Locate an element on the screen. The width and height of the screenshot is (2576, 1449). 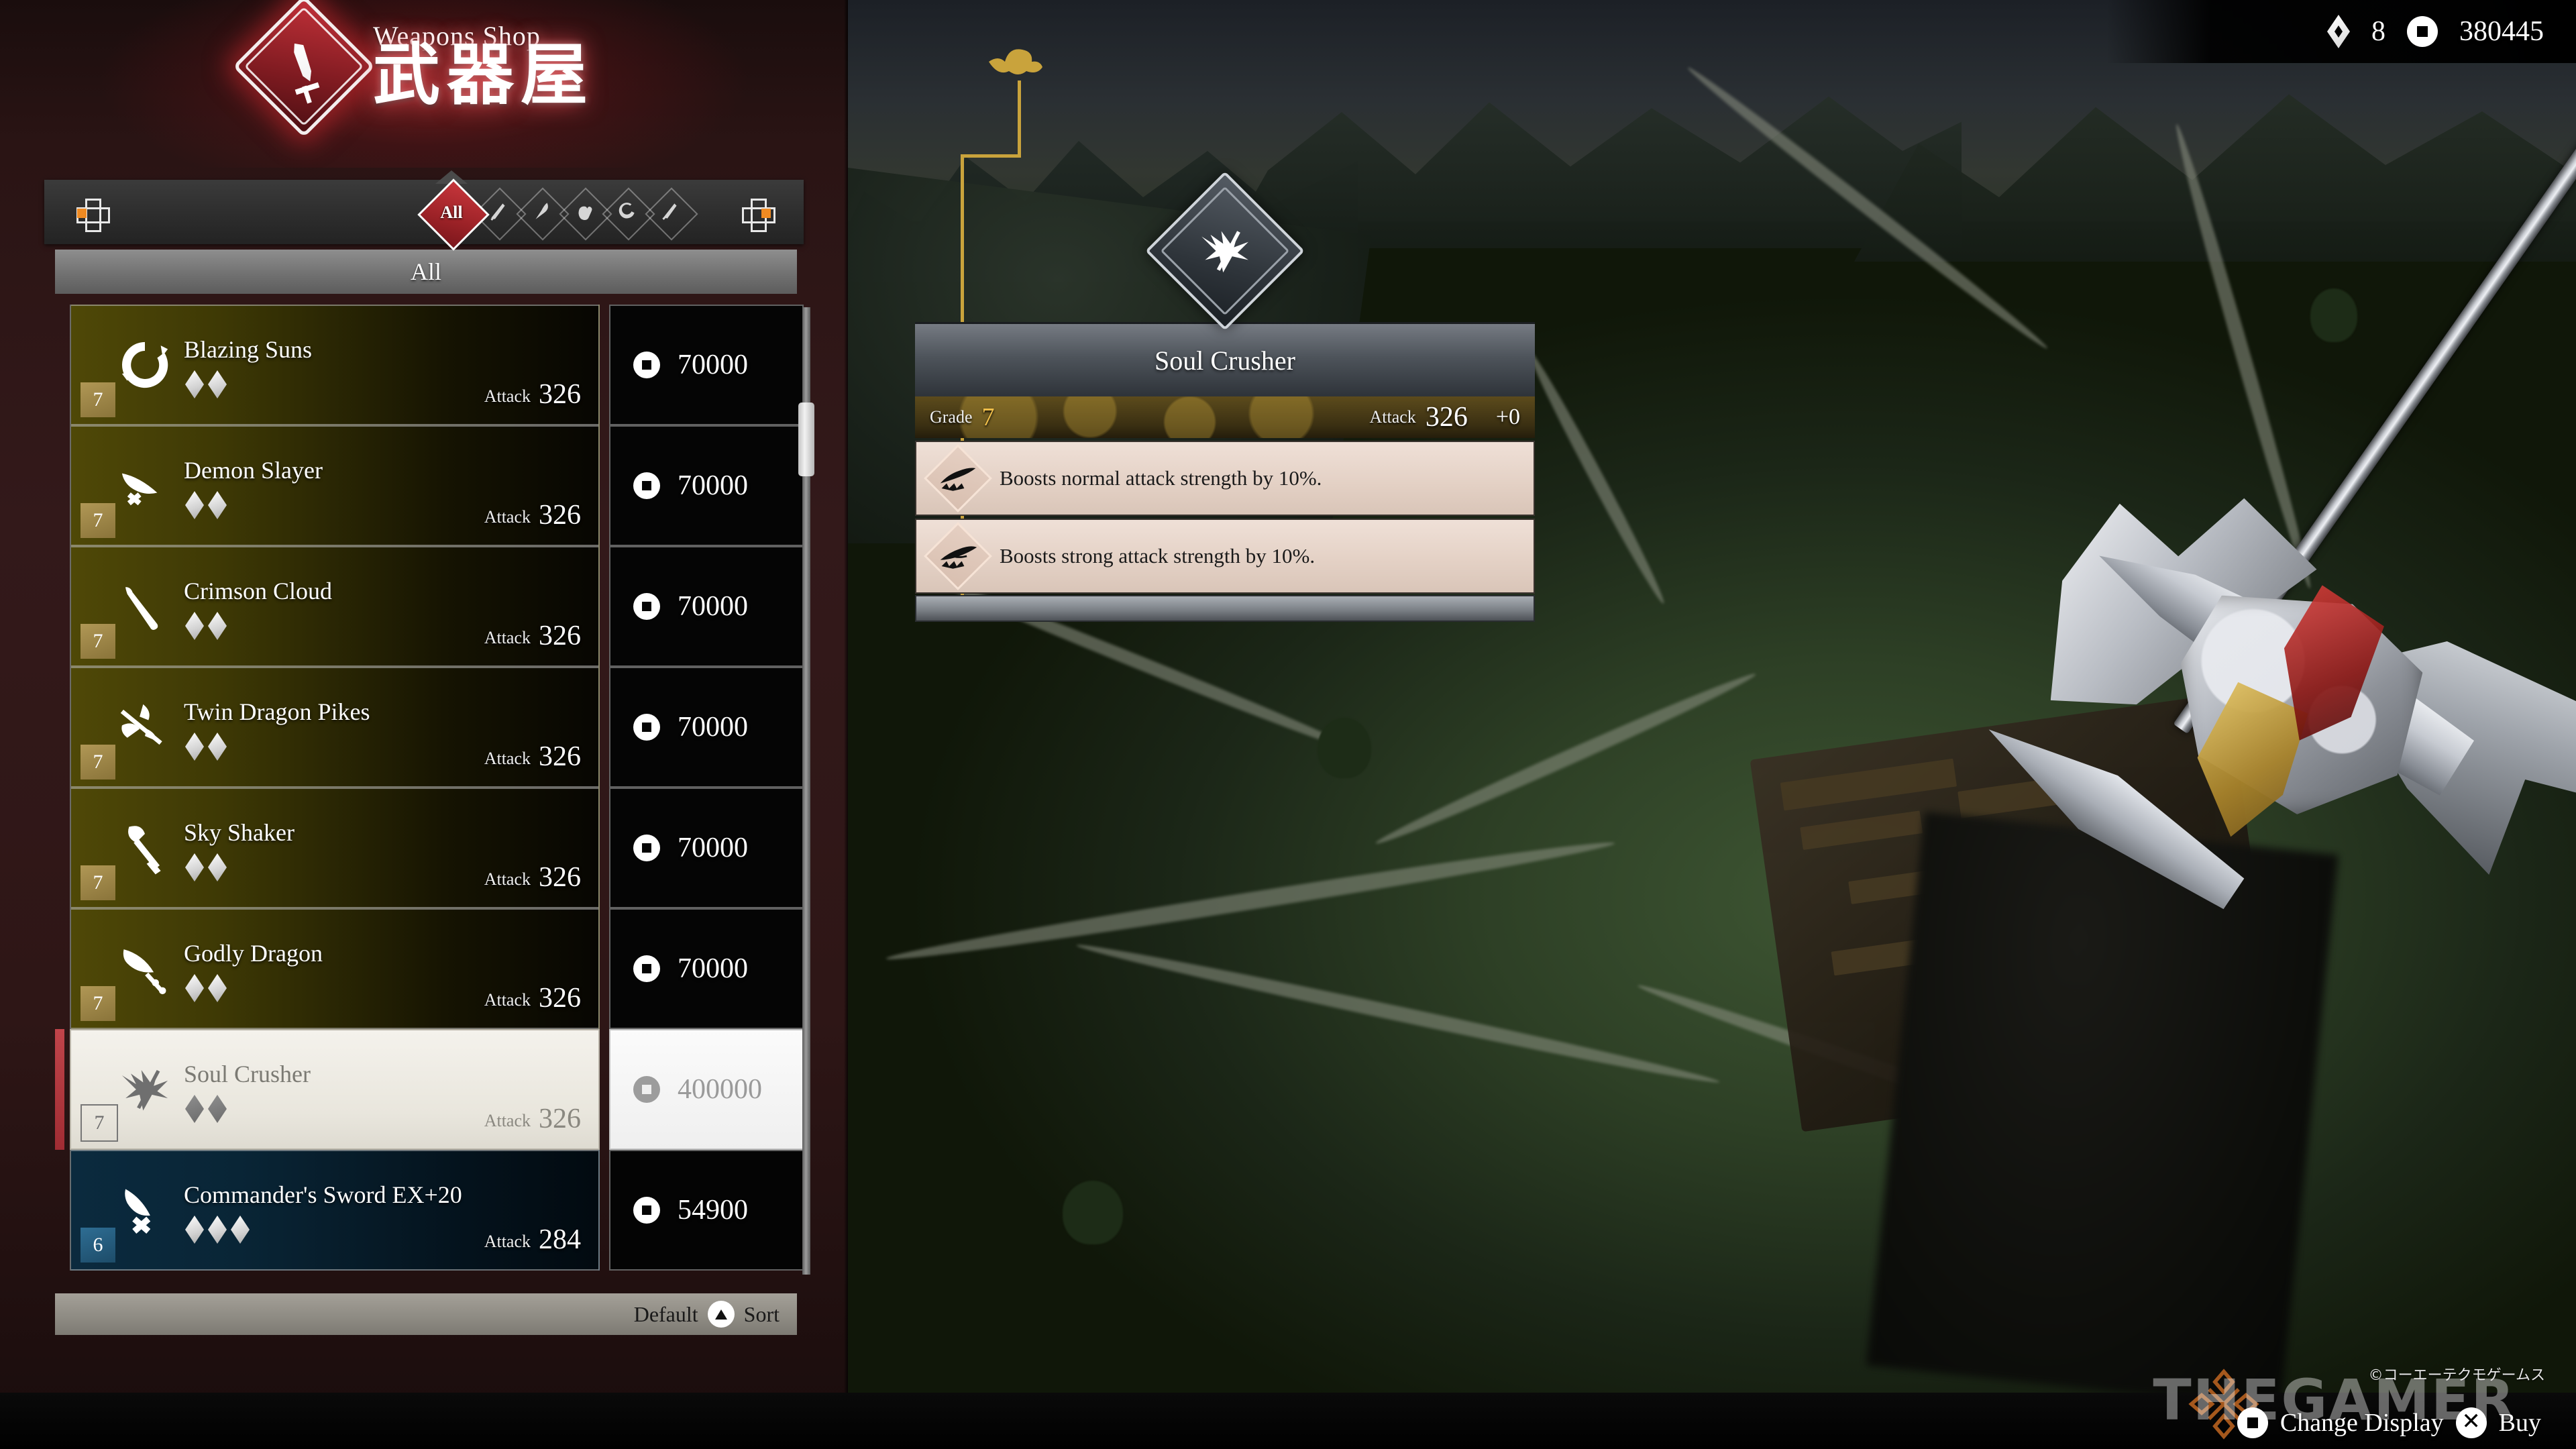
tooltip-weapon-name: Soul Crusher is located at coordinates (1225, 359).